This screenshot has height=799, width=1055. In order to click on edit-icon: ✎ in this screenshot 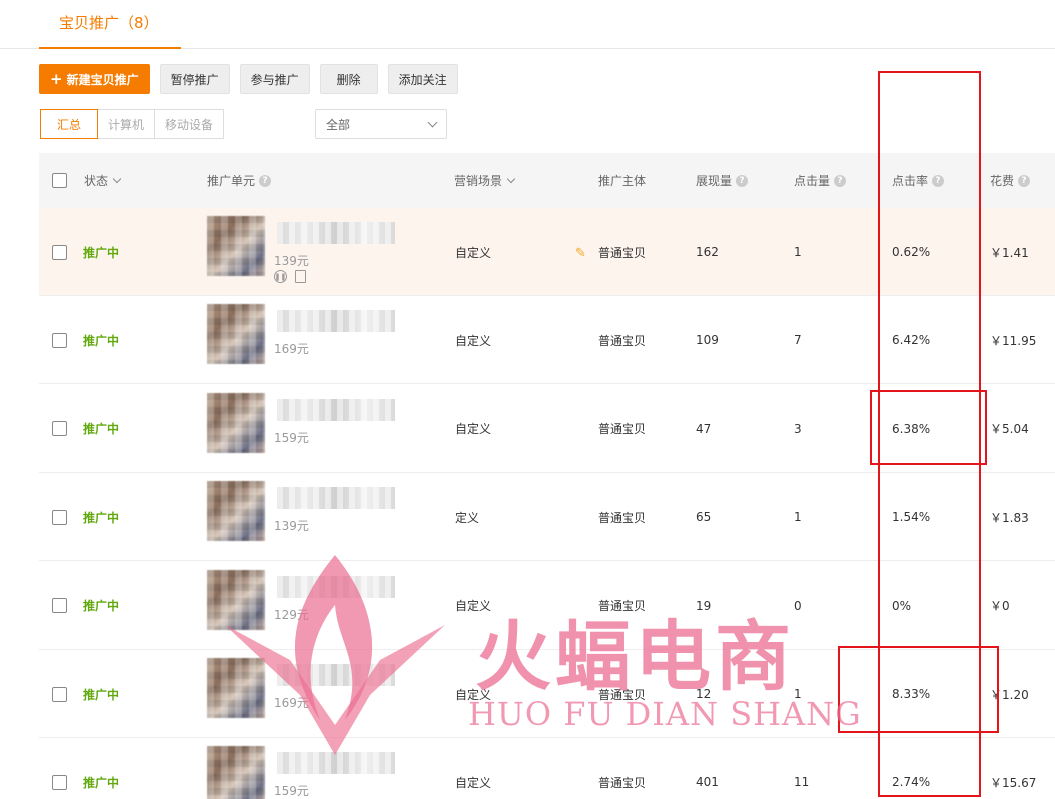, I will do `click(580, 253)`.